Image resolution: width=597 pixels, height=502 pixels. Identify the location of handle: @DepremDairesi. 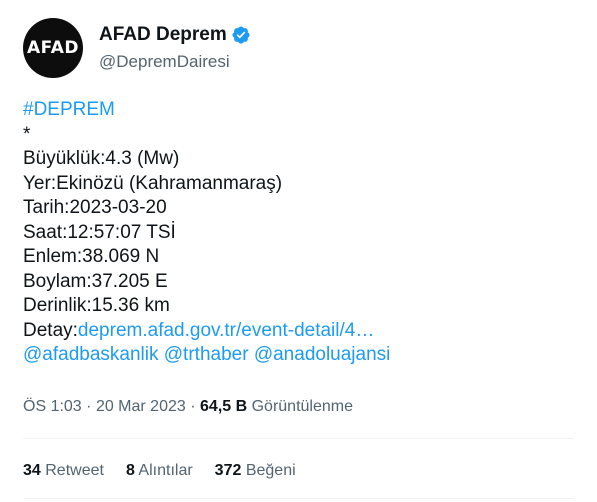
(175, 62).